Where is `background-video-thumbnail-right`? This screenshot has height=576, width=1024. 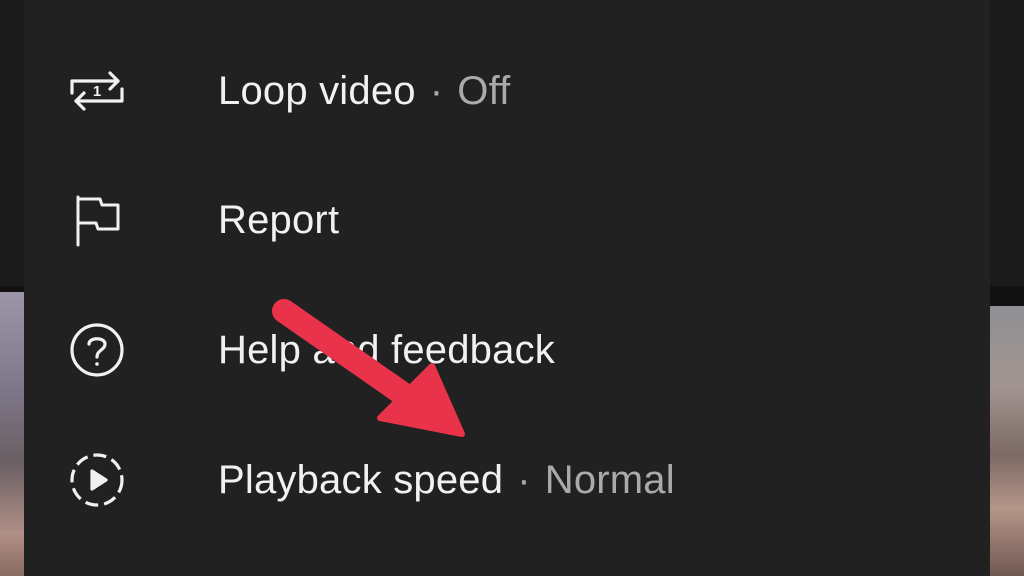 background-video-thumbnail-right is located at coordinates (1007, 441).